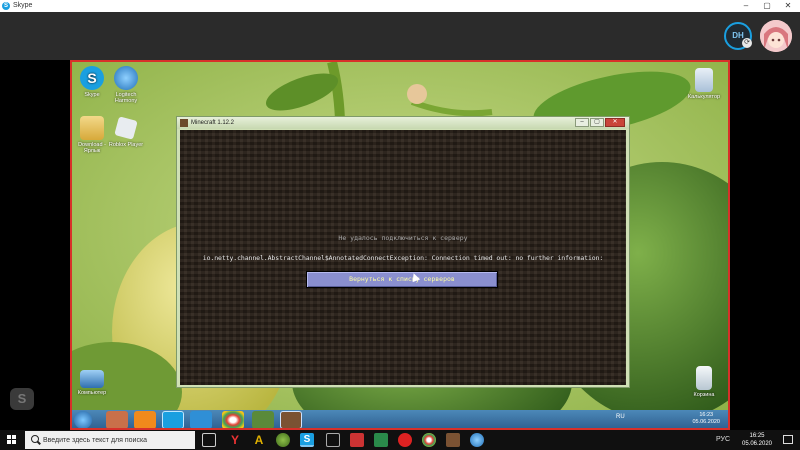 Image resolution: width=800 pixels, height=450 pixels. What do you see at coordinates (477, 440) in the screenshot?
I see `harmony-taskbar-icon` at bounding box center [477, 440].